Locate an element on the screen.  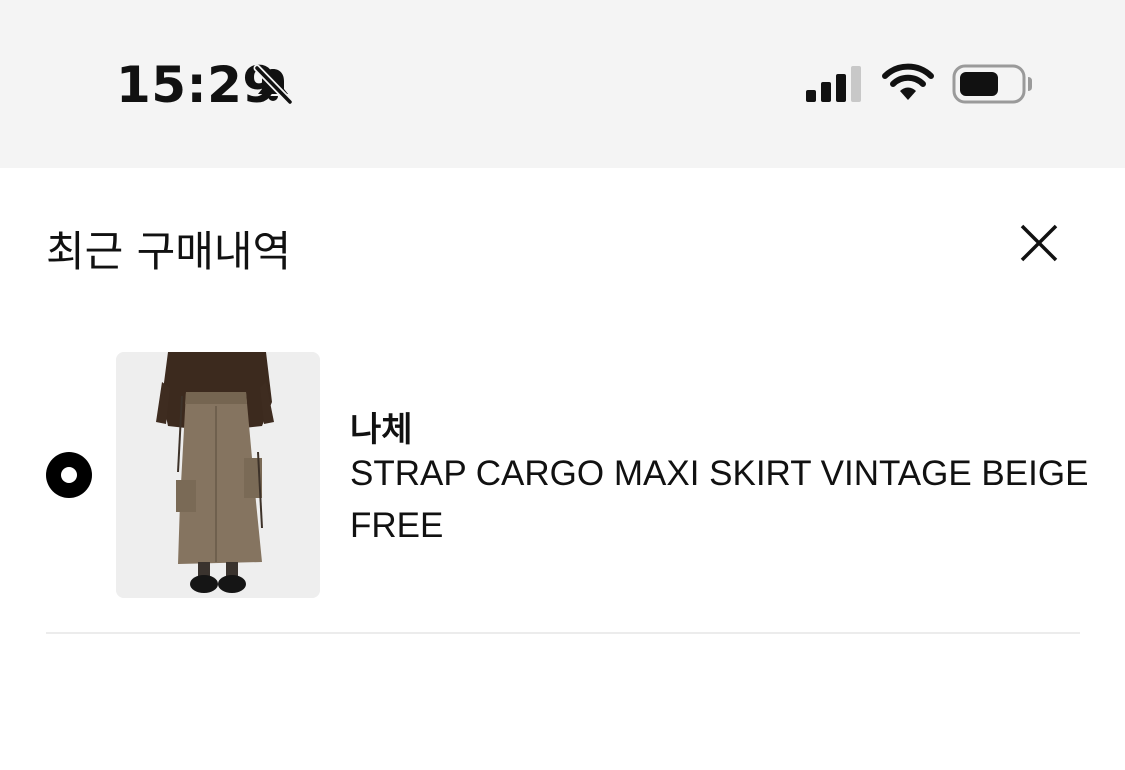
purchase-select-radio is located at coordinates (69, 475).